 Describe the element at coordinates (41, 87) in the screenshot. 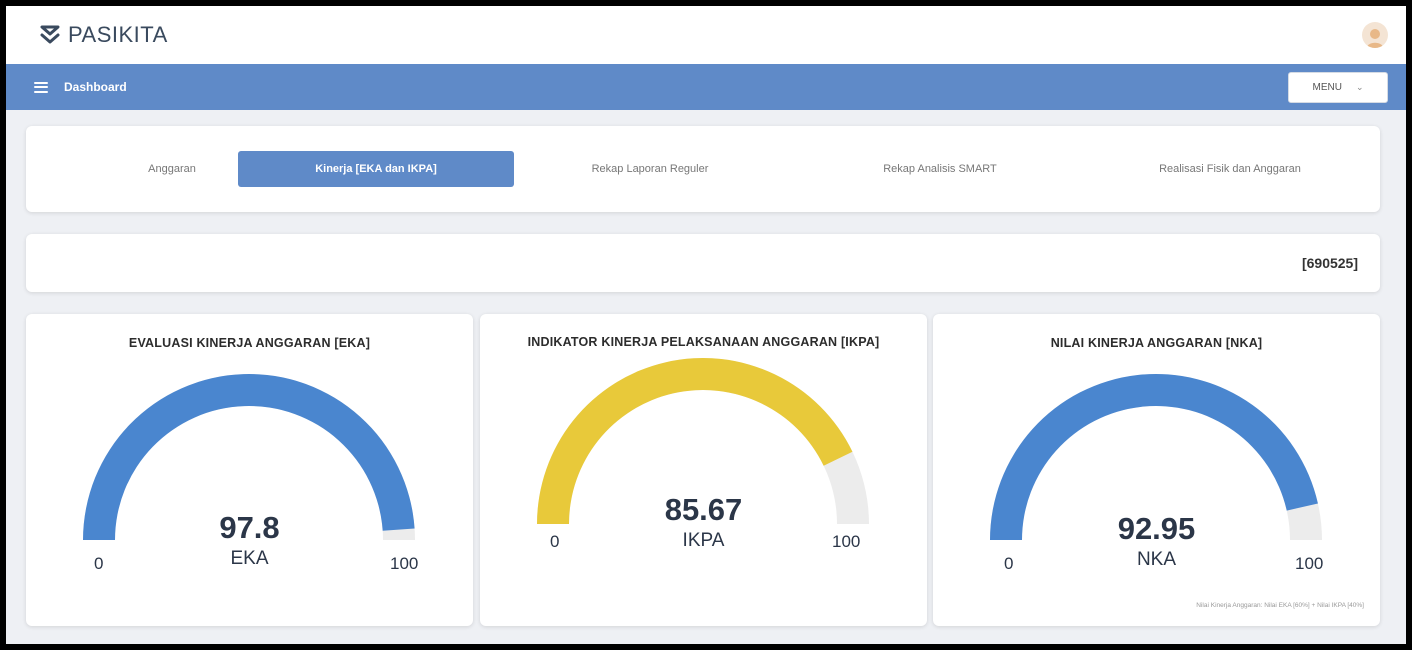

I see `hamburger-menu-icon` at that location.